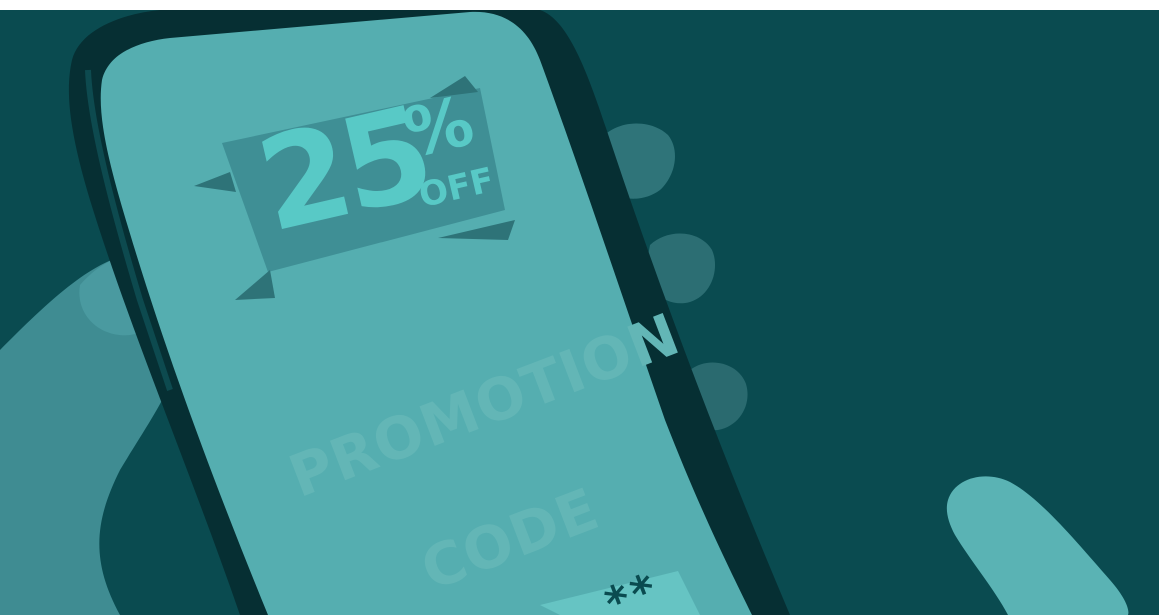 The width and height of the screenshot is (1159, 615). I want to click on promotion-label: PROMOTION, so click(484, 405).